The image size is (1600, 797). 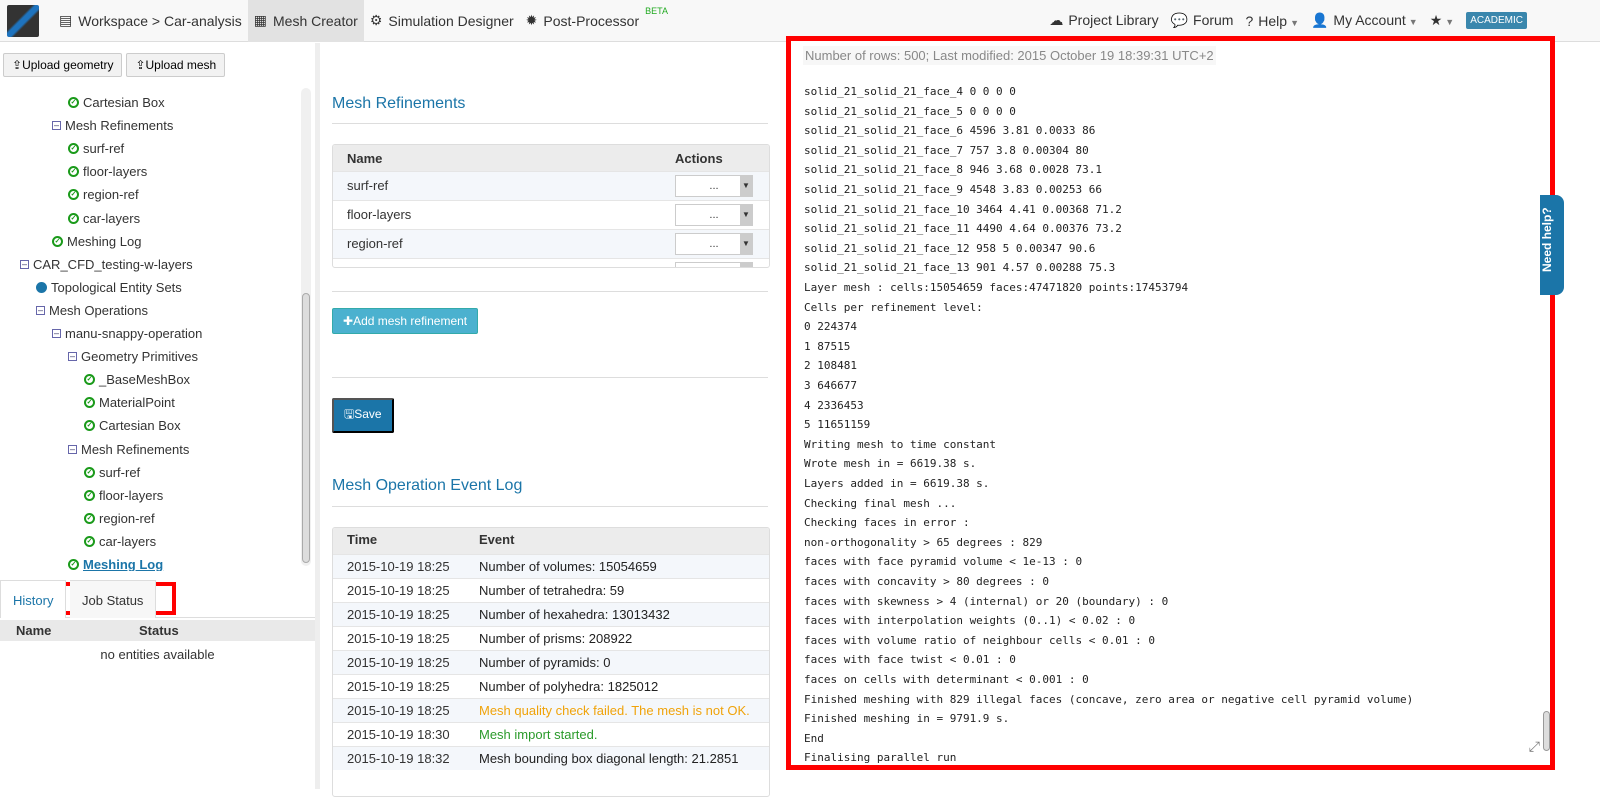 What do you see at coordinates (1552, 245) in the screenshot?
I see `need-help-tab: Need help?` at bounding box center [1552, 245].